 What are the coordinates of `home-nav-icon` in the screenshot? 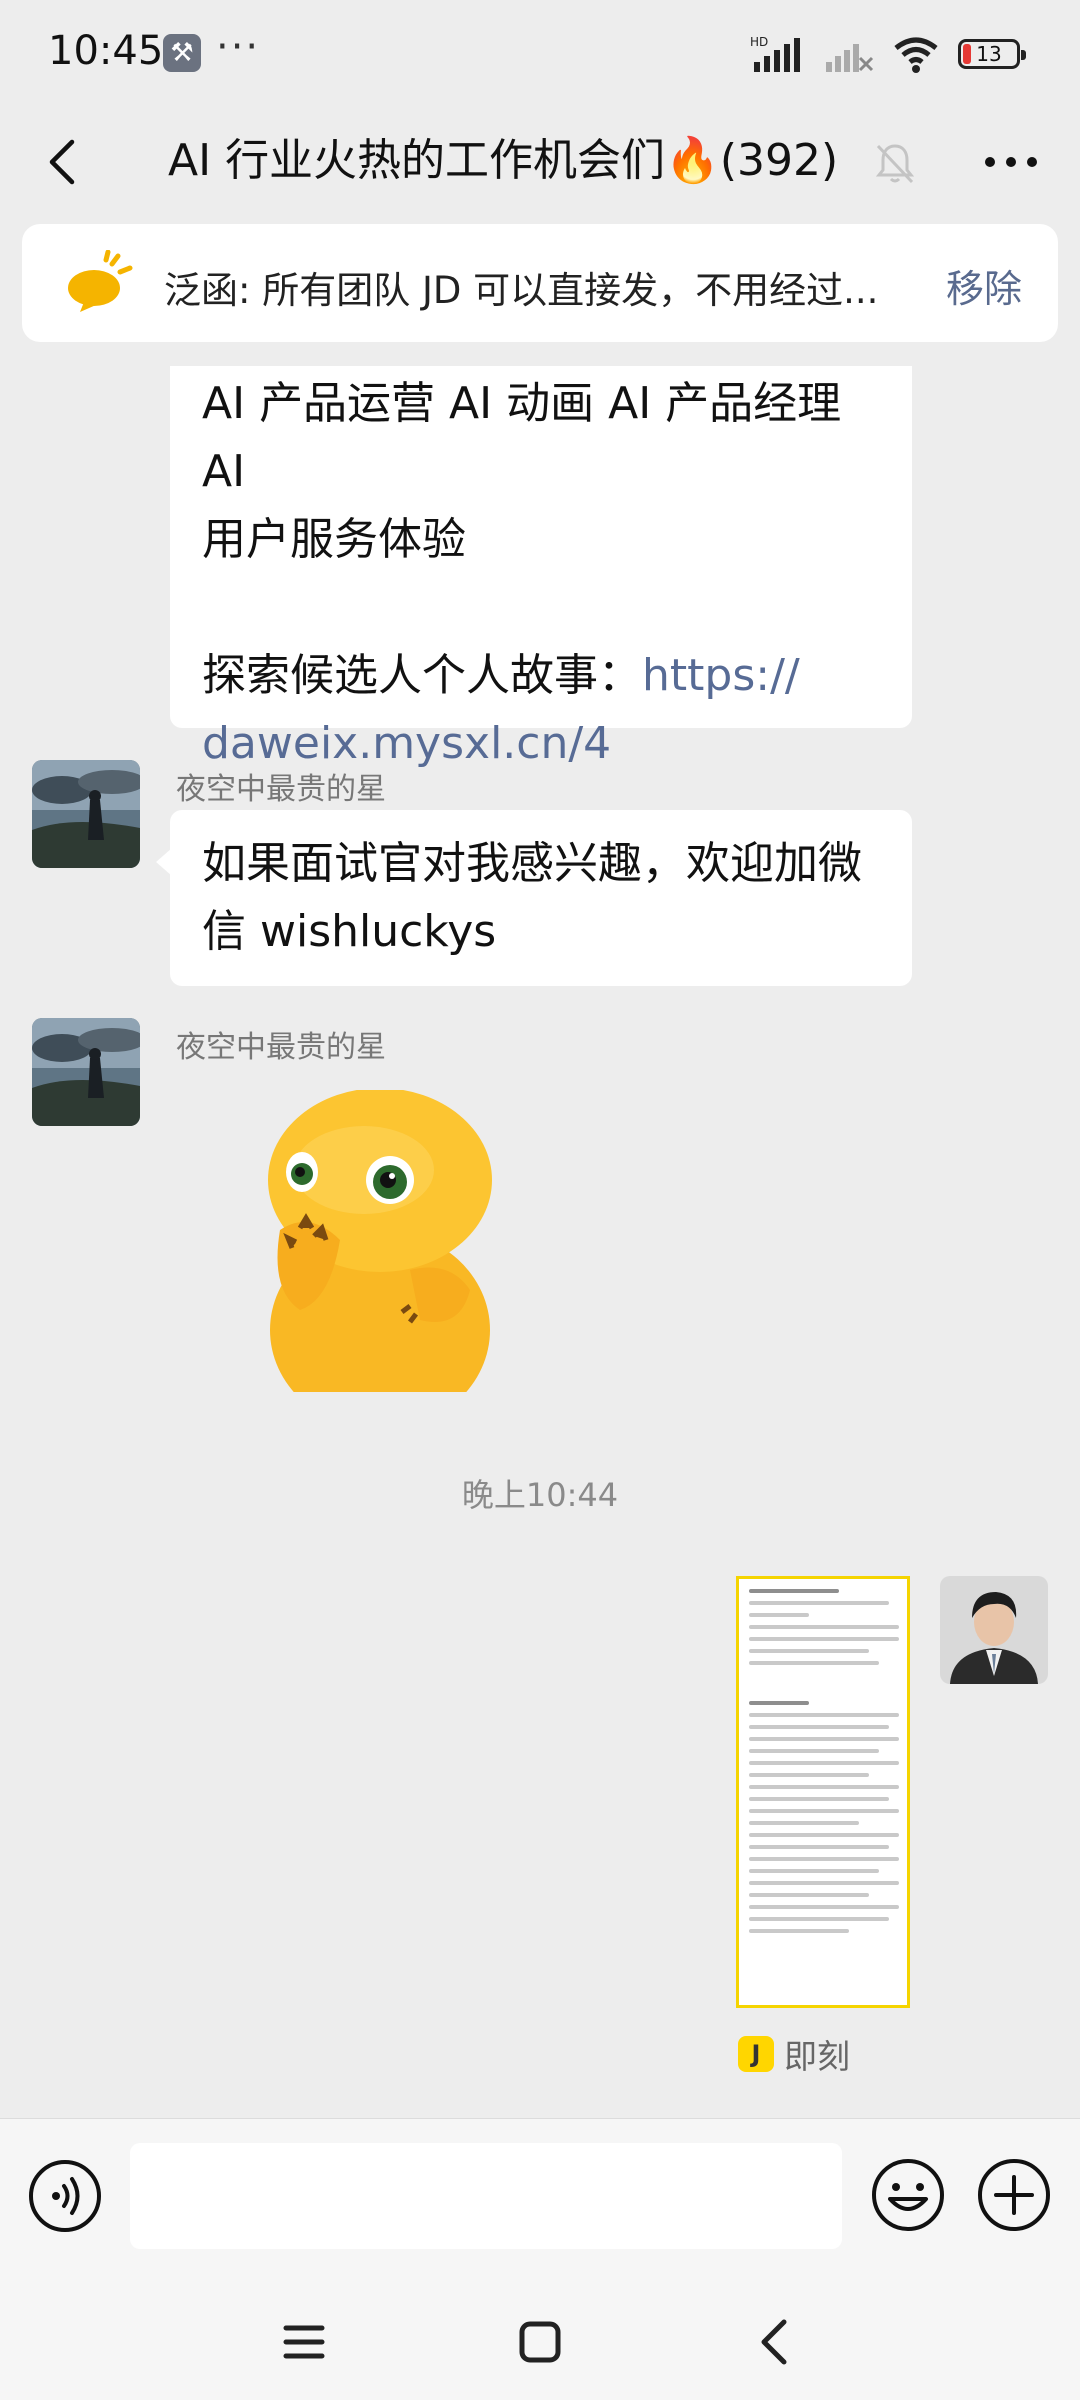 It's located at (540, 2342).